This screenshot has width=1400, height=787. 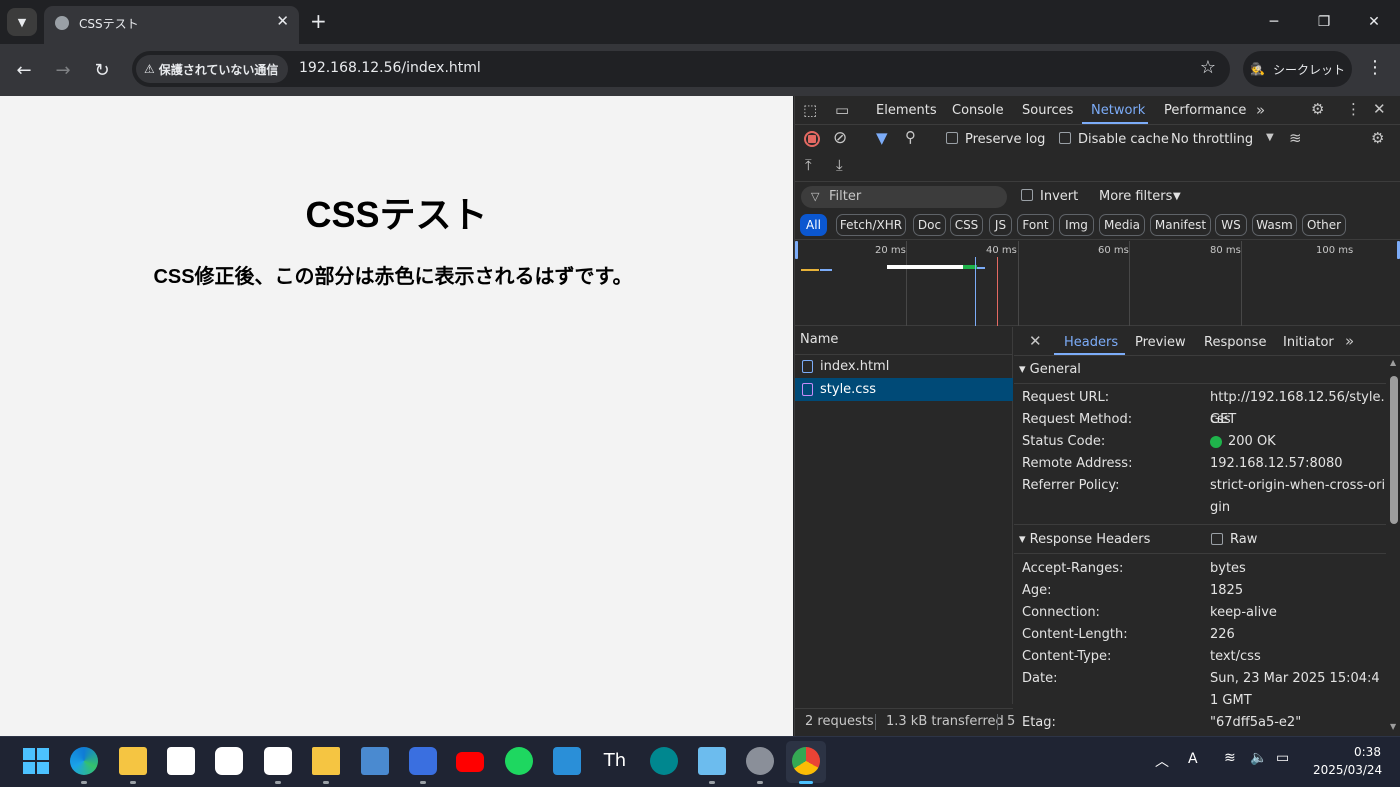 I want to click on ime-icon: A, so click(x=1193, y=759).